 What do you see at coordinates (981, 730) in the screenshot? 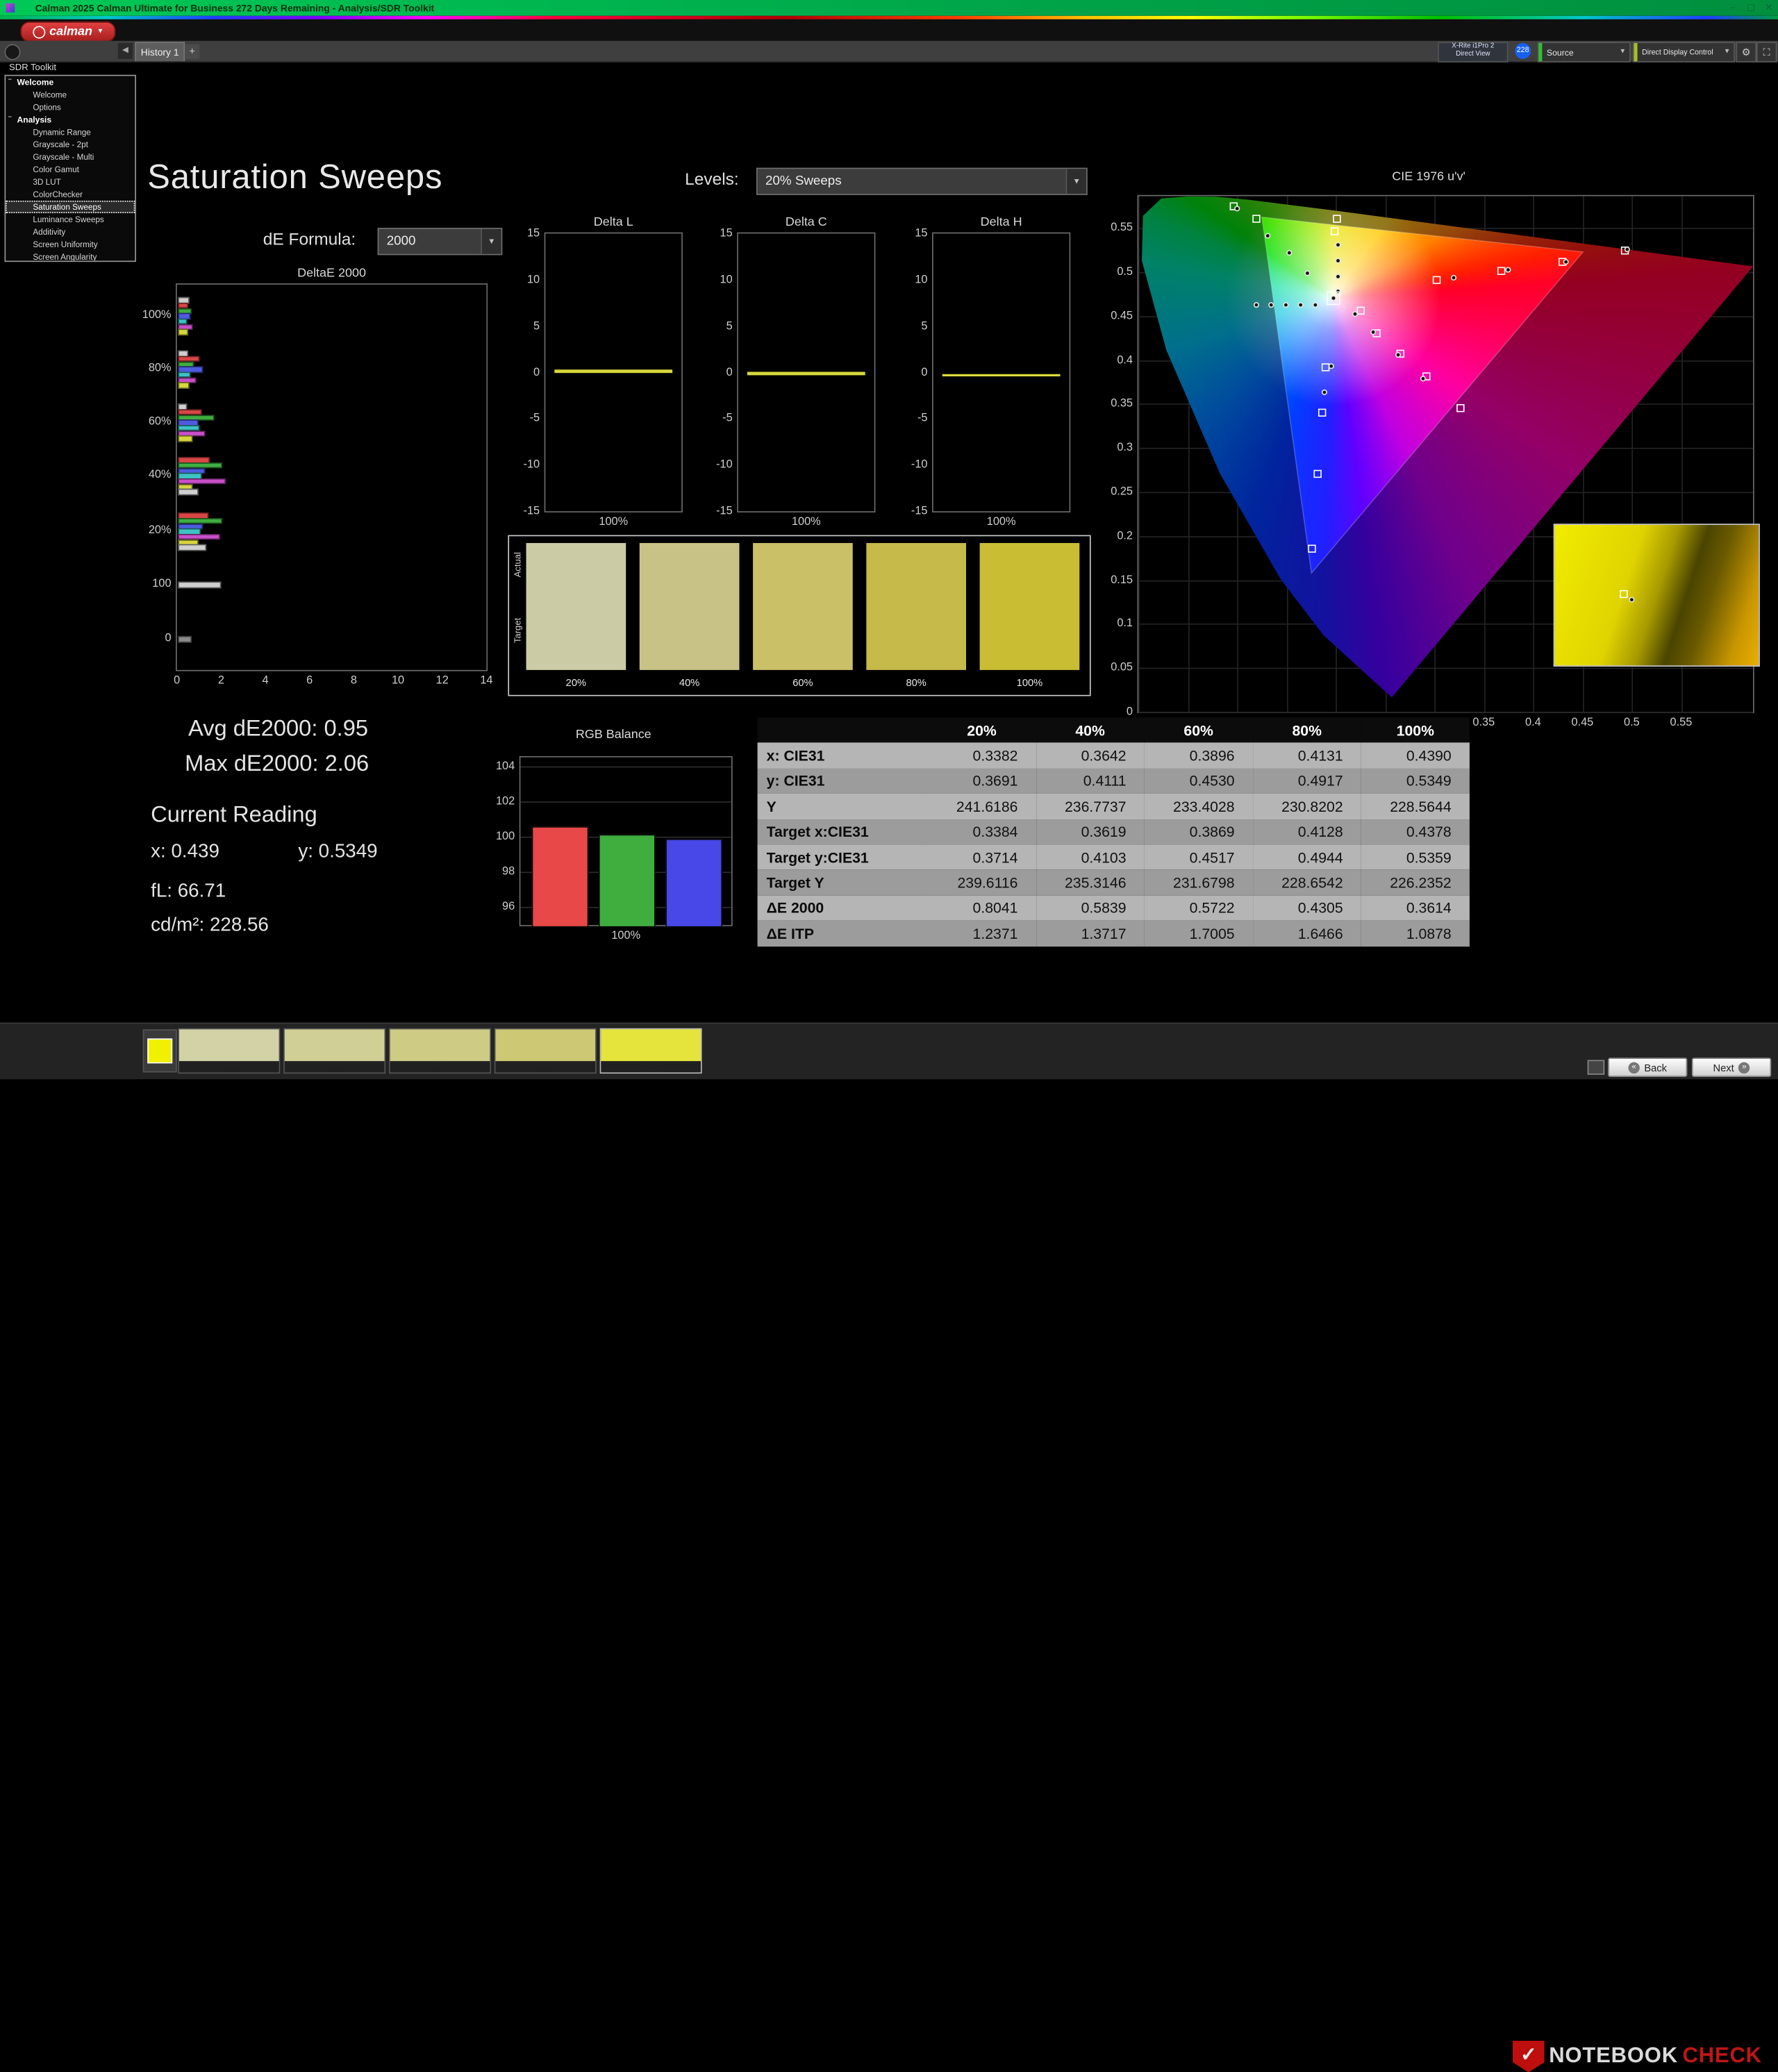
I see `table-header-cell: 20%` at bounding box center [981, 730].